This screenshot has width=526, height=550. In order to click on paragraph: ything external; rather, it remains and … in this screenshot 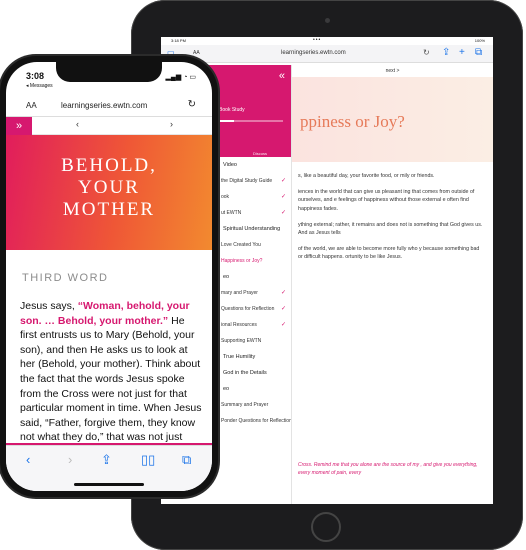, I will do `click(390, 229)`.